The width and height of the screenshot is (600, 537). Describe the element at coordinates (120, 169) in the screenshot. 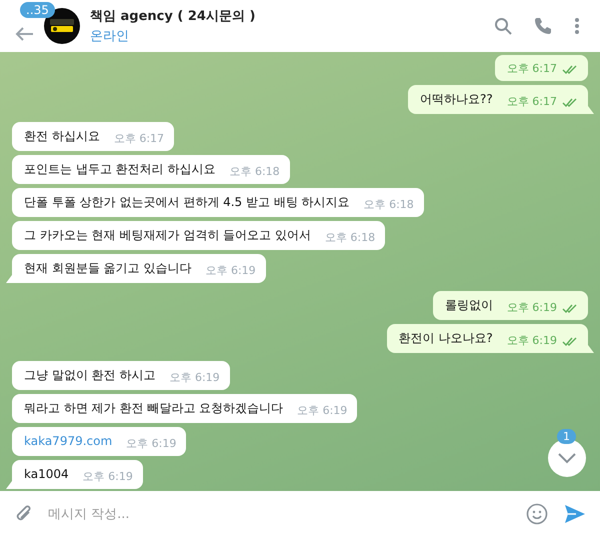

I see `message-text: 포인트는 냅두고 환전처리 하십시요` at that location.